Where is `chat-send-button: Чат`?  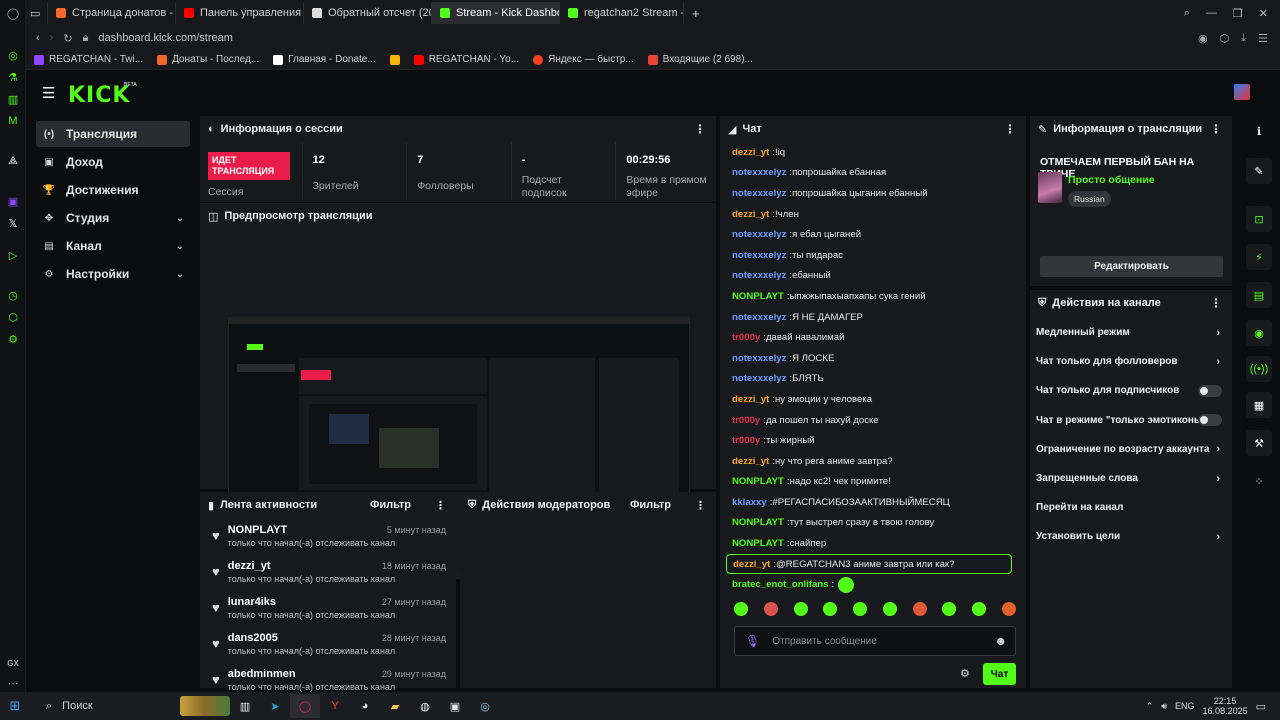 chat-send-button: Чат is located at coordinates (999, 674).